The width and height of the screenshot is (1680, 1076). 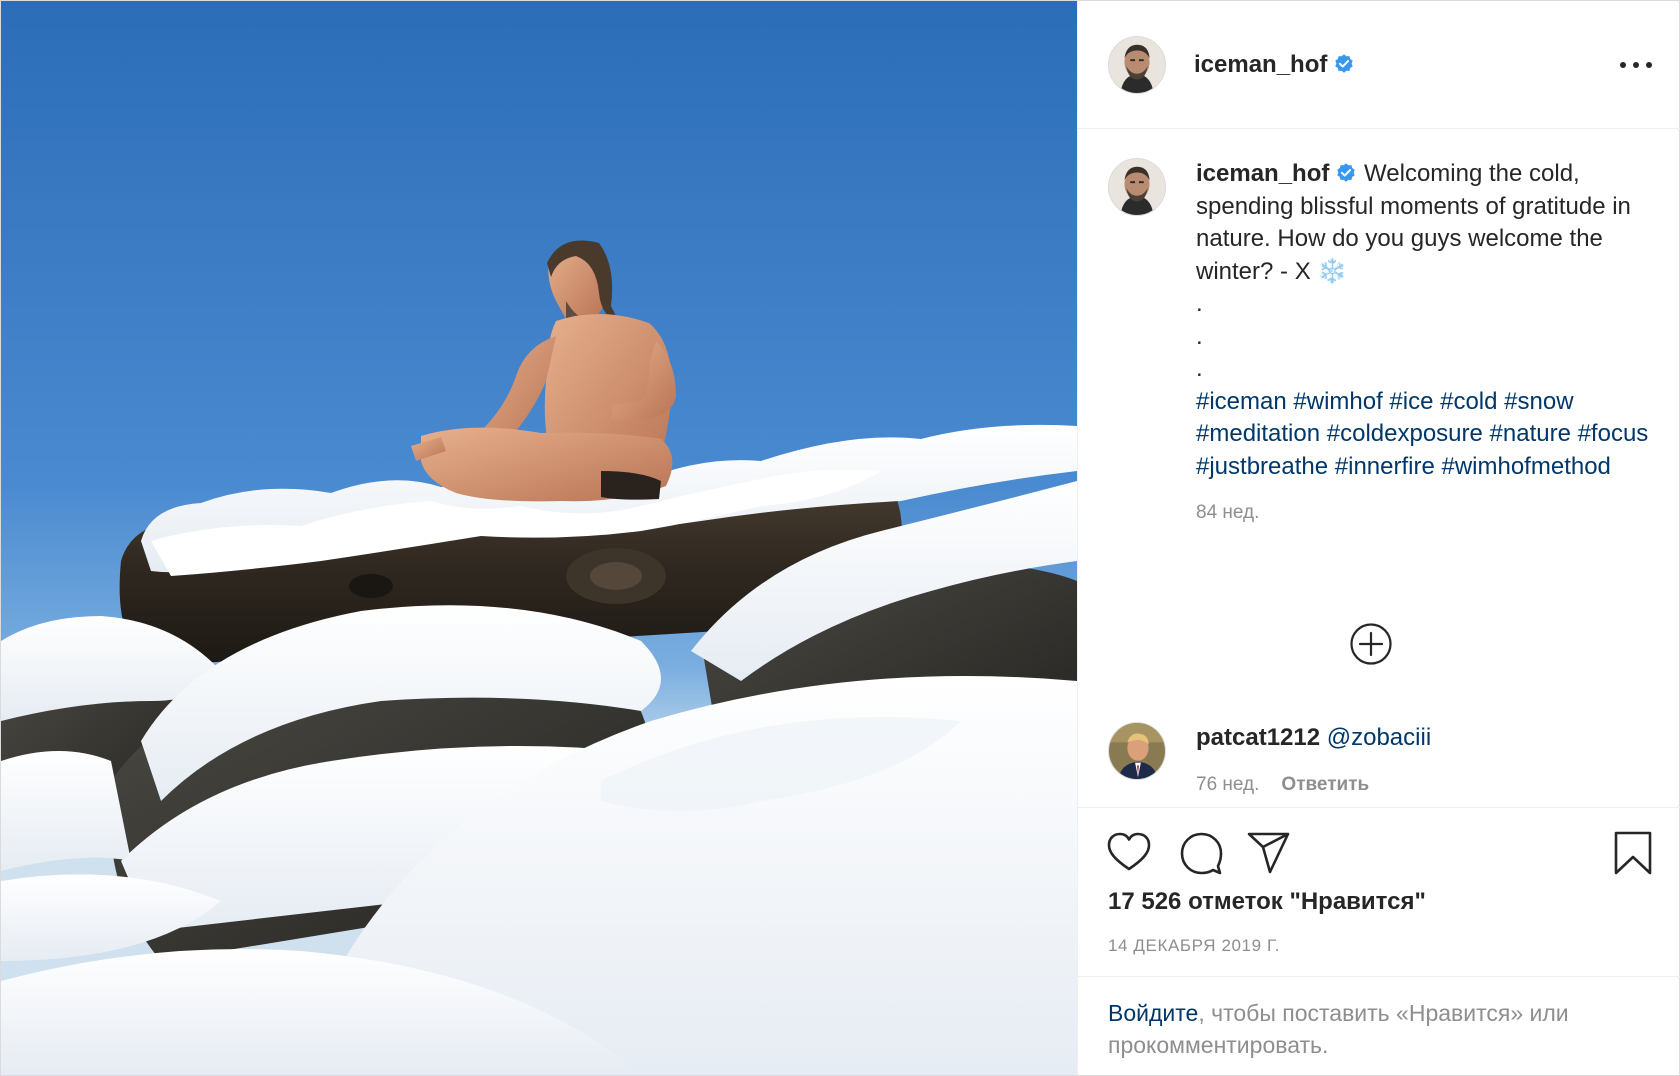 What do you see at coordinates (1153, 1013) in the screenshot?
I see `login-link: Войдите` at bounding box center [1153, 1013].